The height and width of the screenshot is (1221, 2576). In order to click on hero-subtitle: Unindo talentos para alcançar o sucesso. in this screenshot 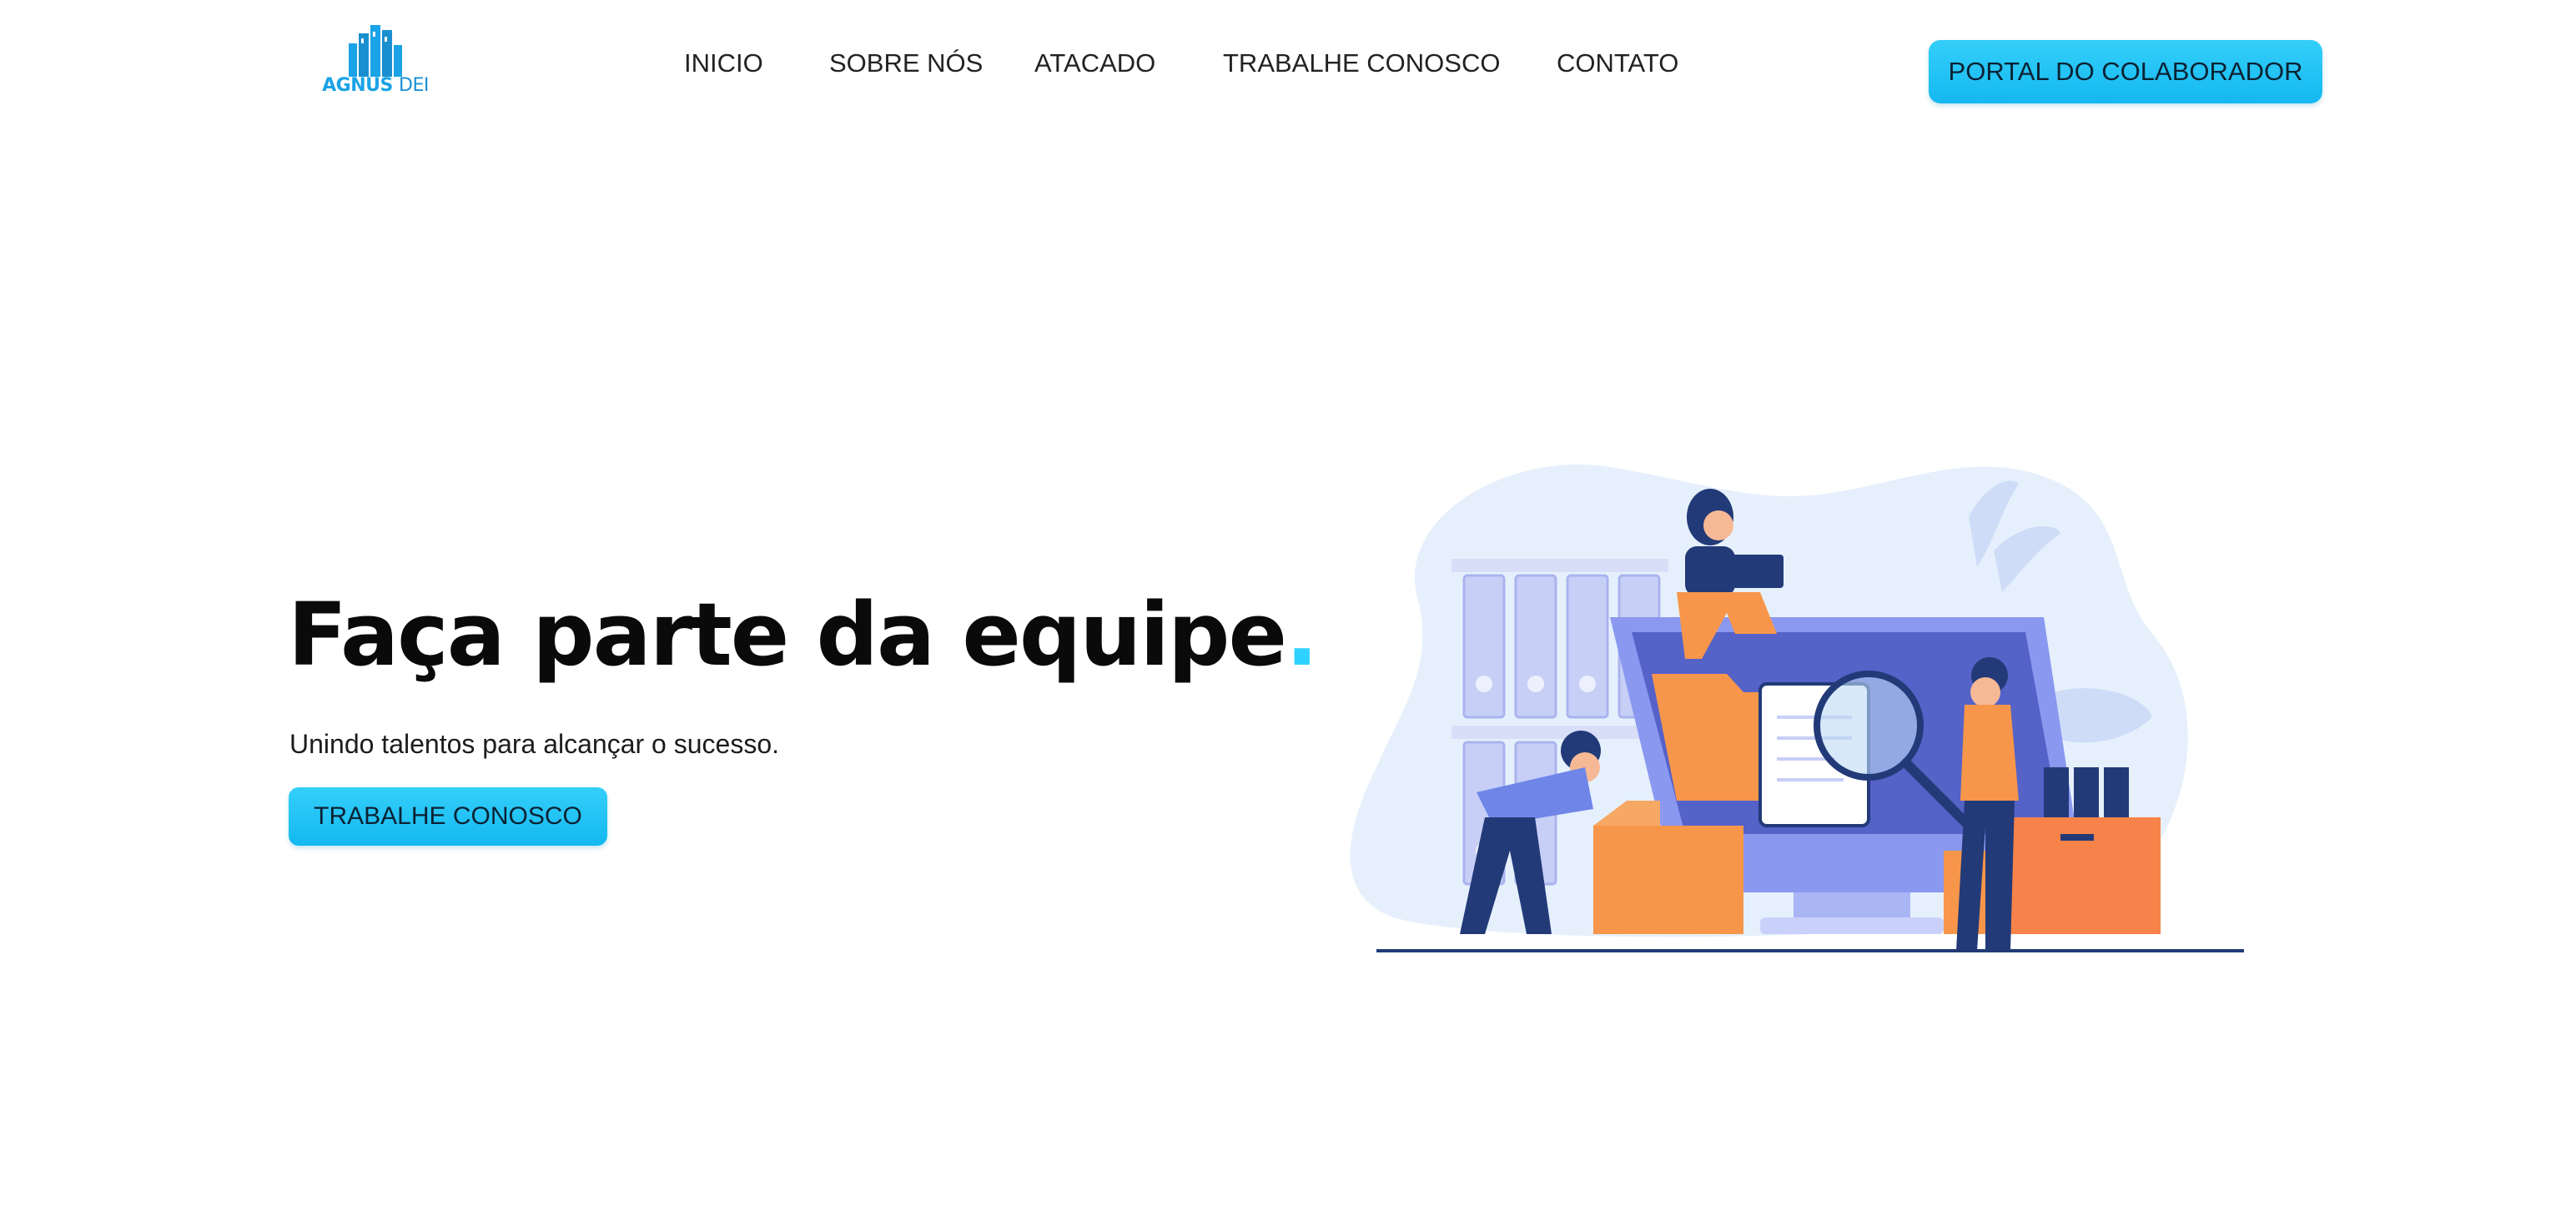, I will do `click(534, 744)`.